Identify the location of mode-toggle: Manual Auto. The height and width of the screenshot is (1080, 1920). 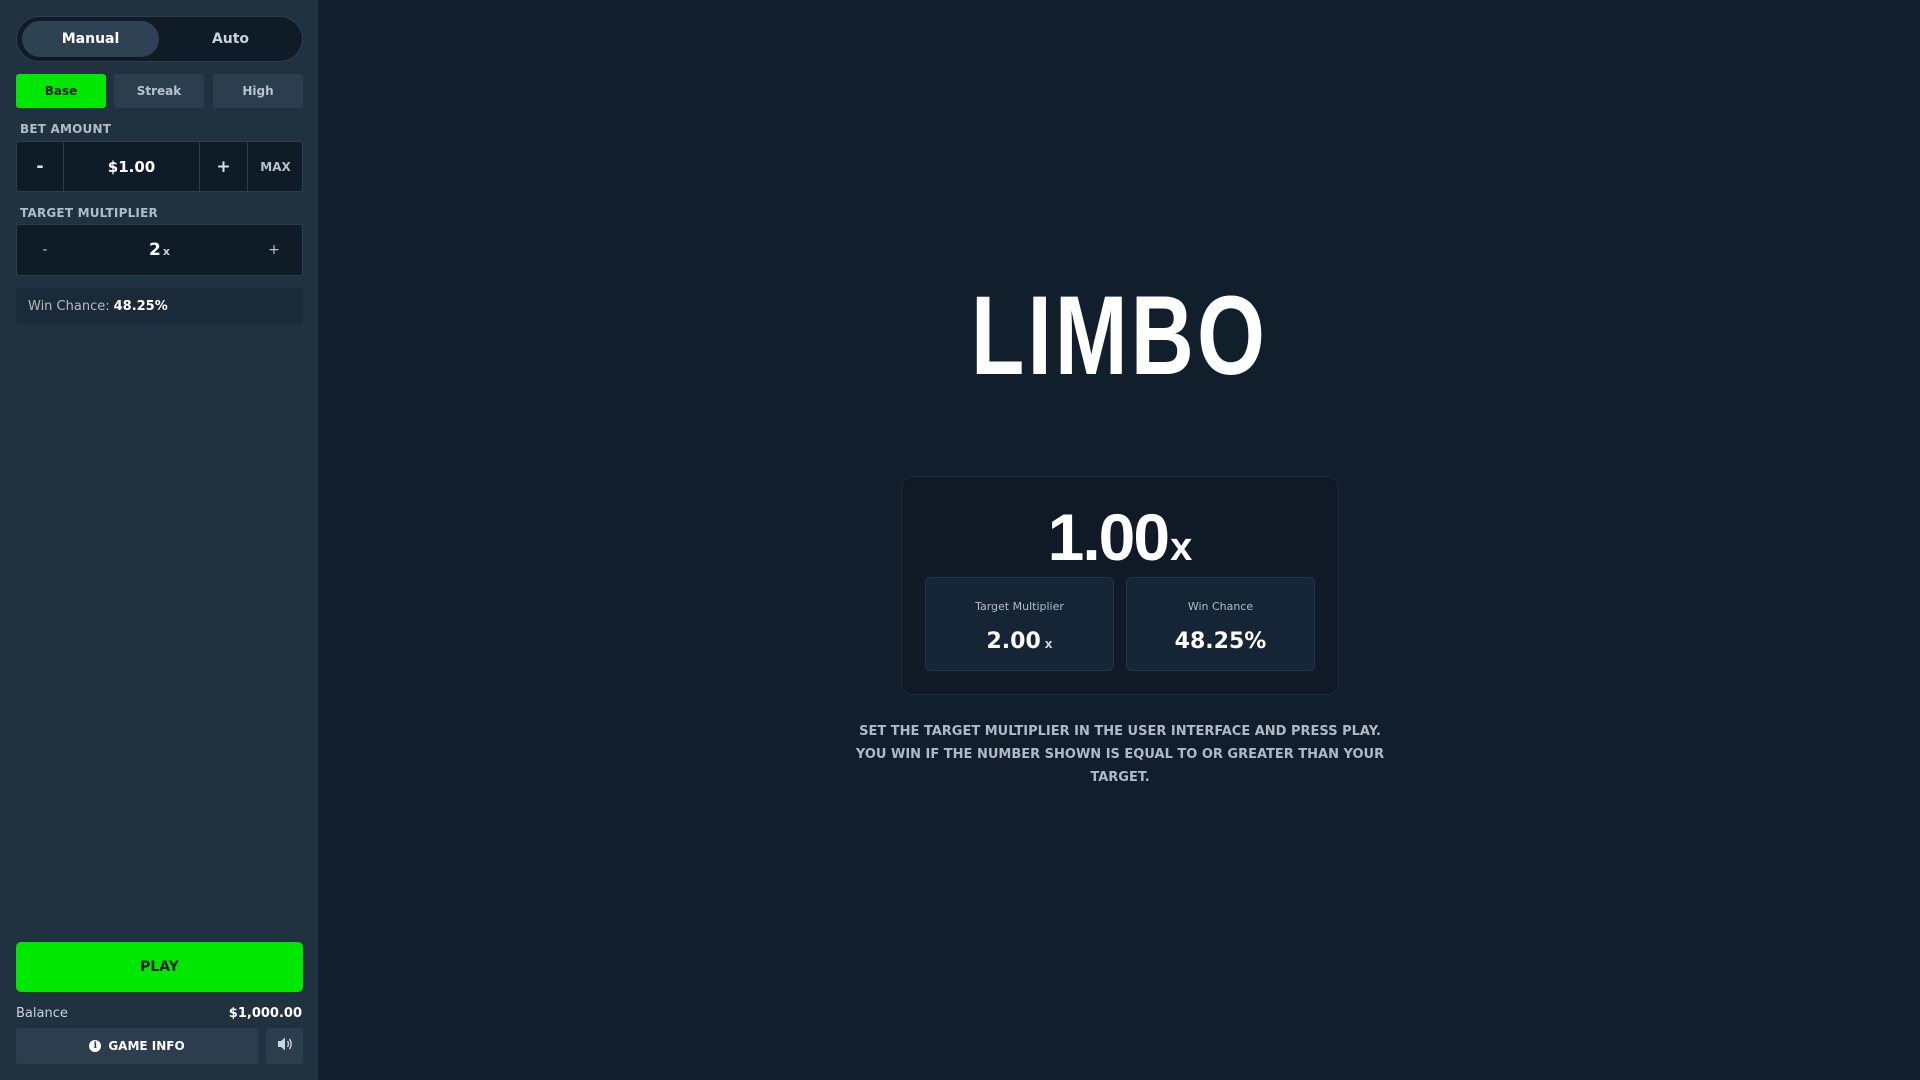
(159, 39).